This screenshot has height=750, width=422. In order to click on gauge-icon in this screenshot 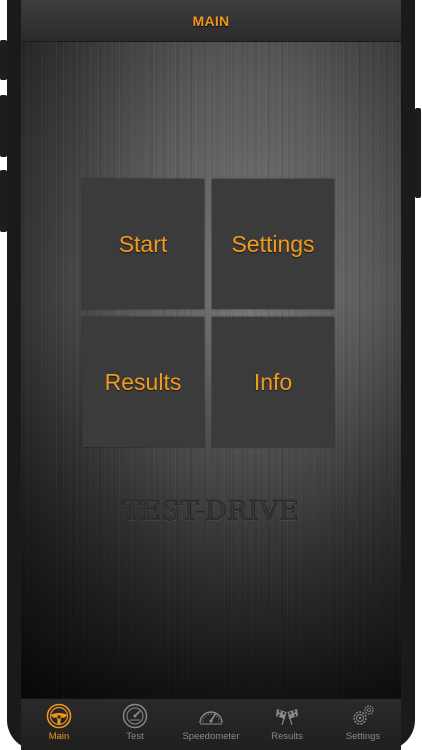, I will do `click(135, 716)`.